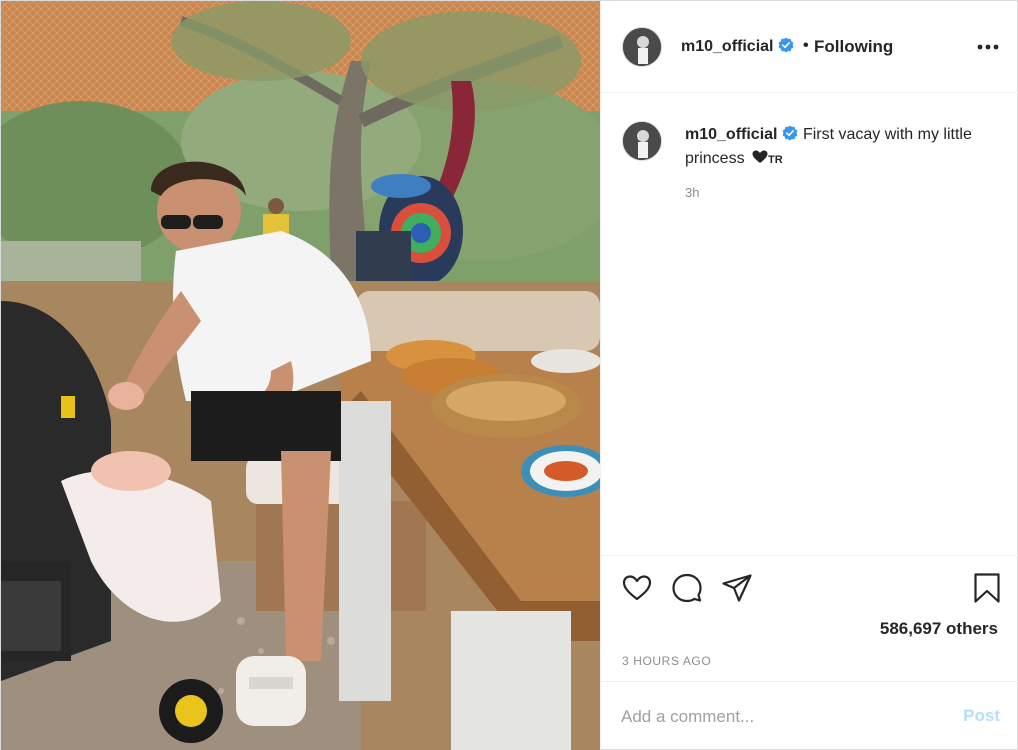  I want to click on author-username: m10_official, so click(737, 46).